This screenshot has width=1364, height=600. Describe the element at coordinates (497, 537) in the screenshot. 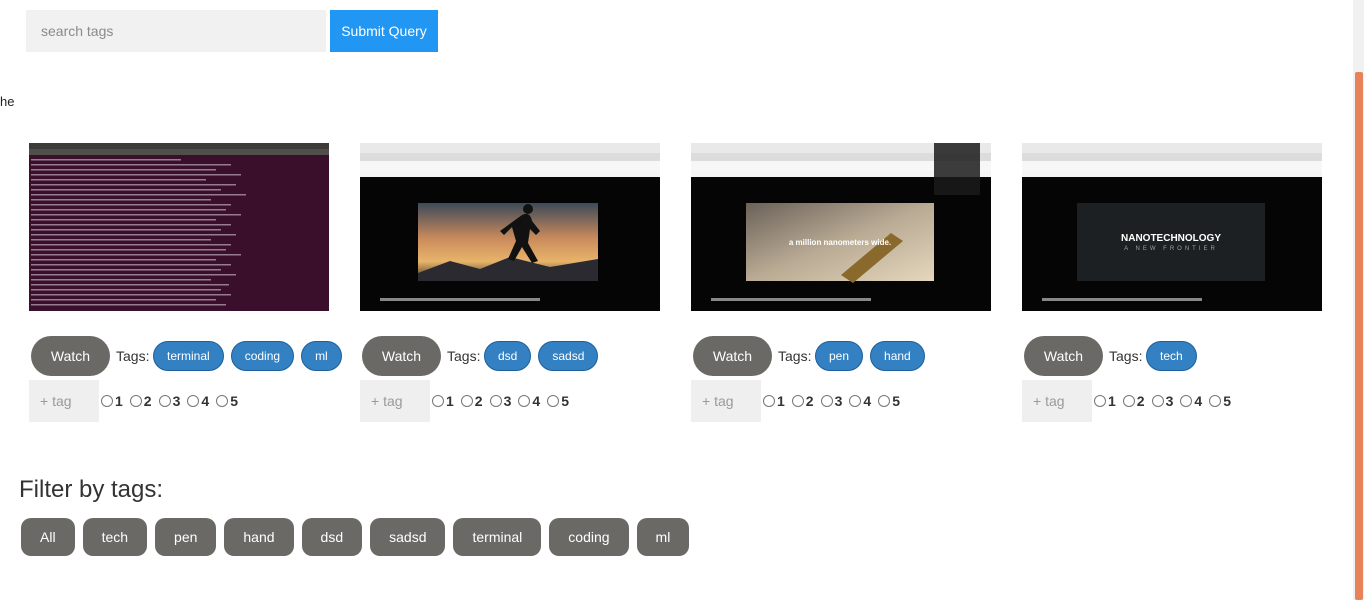

I see `filter-button-terminal: terminal` at that location.